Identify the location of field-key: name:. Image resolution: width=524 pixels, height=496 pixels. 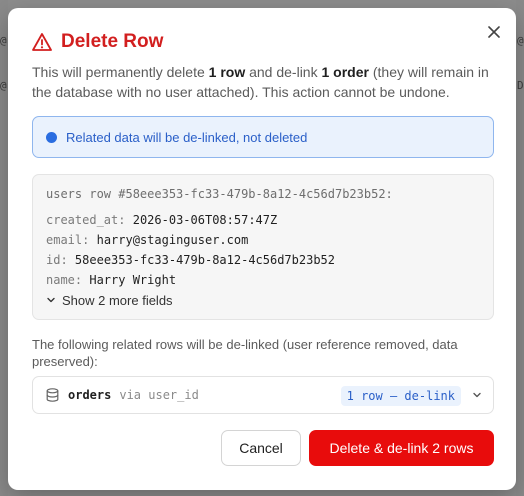
(64, 280).